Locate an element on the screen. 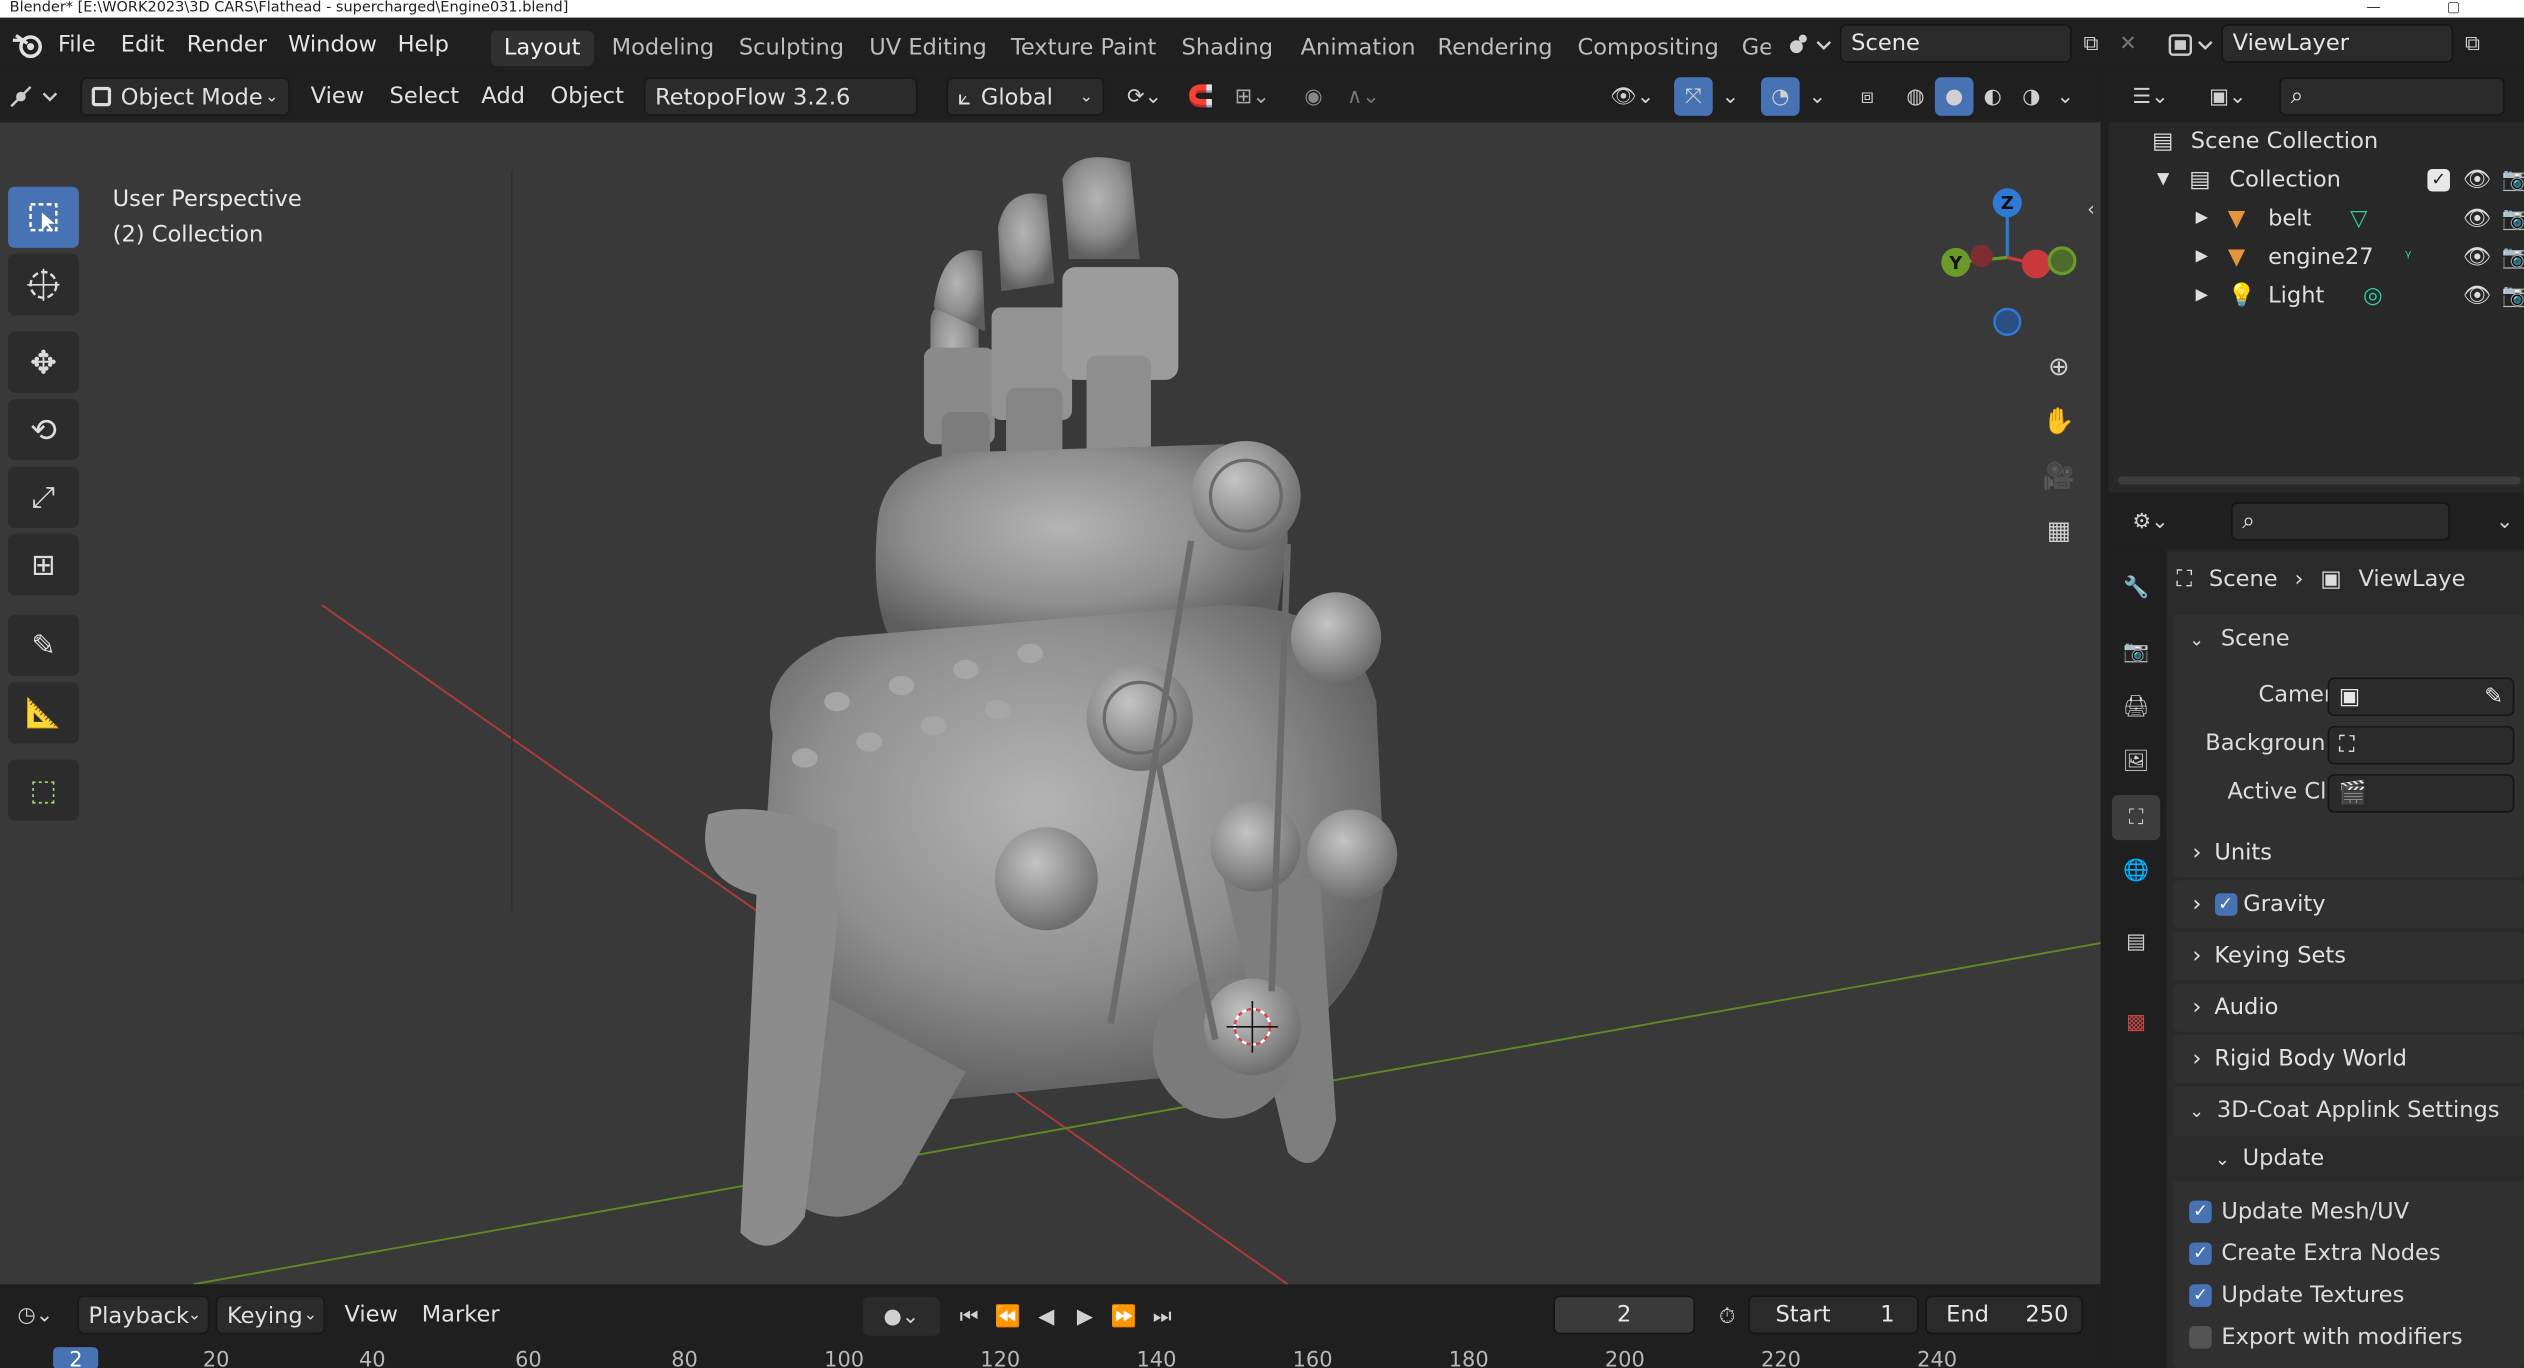  gizmo-toggle-icon: ⤧ is located at coordinates (1693, 96).